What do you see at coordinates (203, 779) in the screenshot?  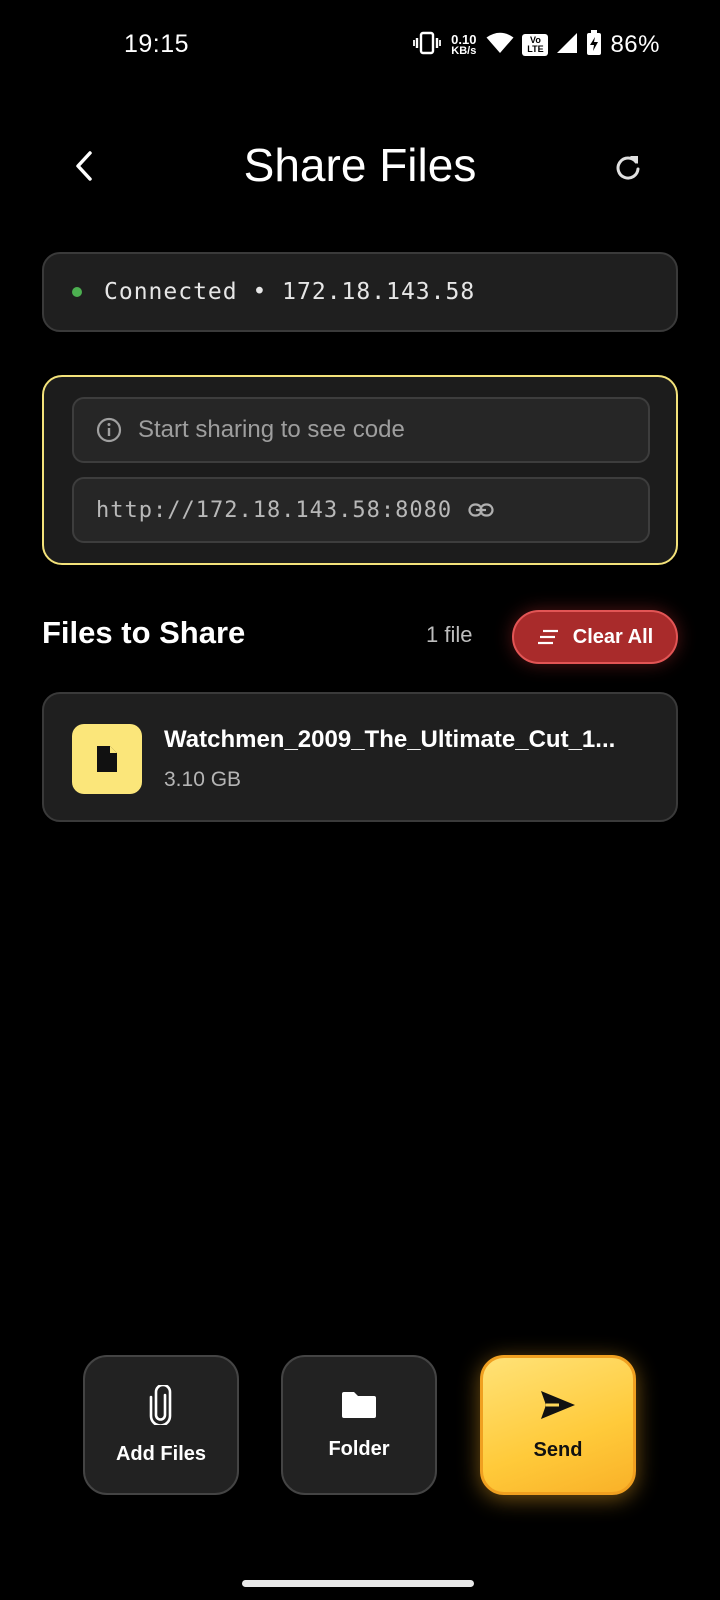 I see `file-size: 3.10 GB` at bounding box center [203, 779].